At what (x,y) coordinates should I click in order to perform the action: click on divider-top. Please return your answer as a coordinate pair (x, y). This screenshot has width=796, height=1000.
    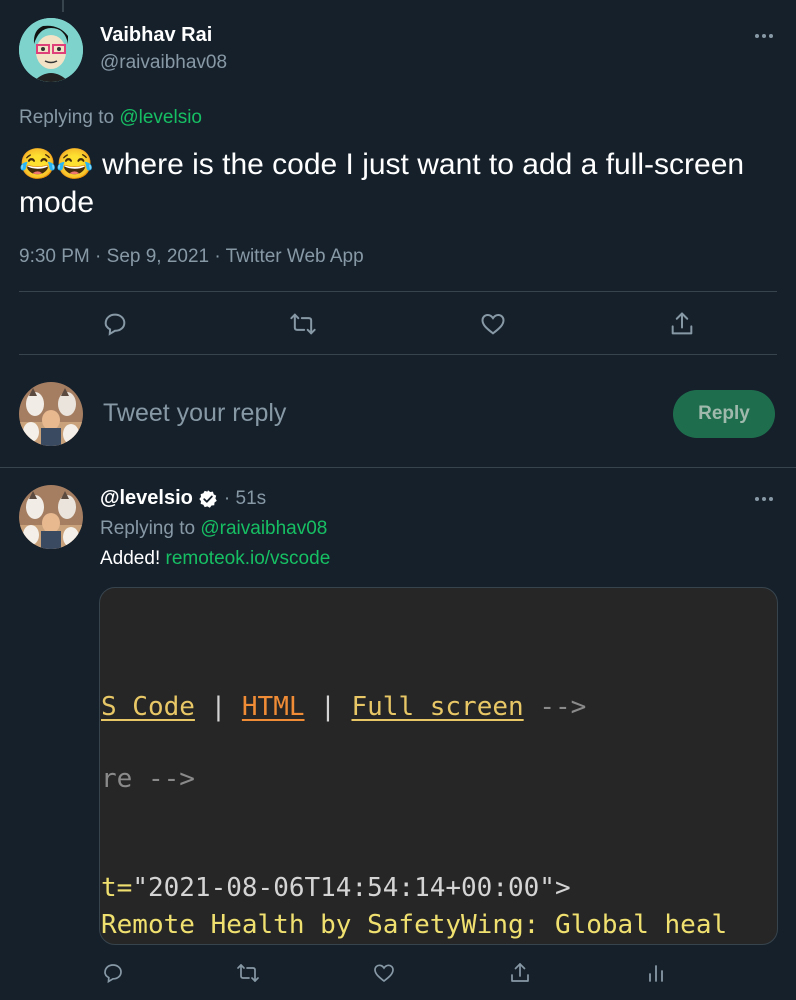
    Looking at the image, I should click on (398, 291).